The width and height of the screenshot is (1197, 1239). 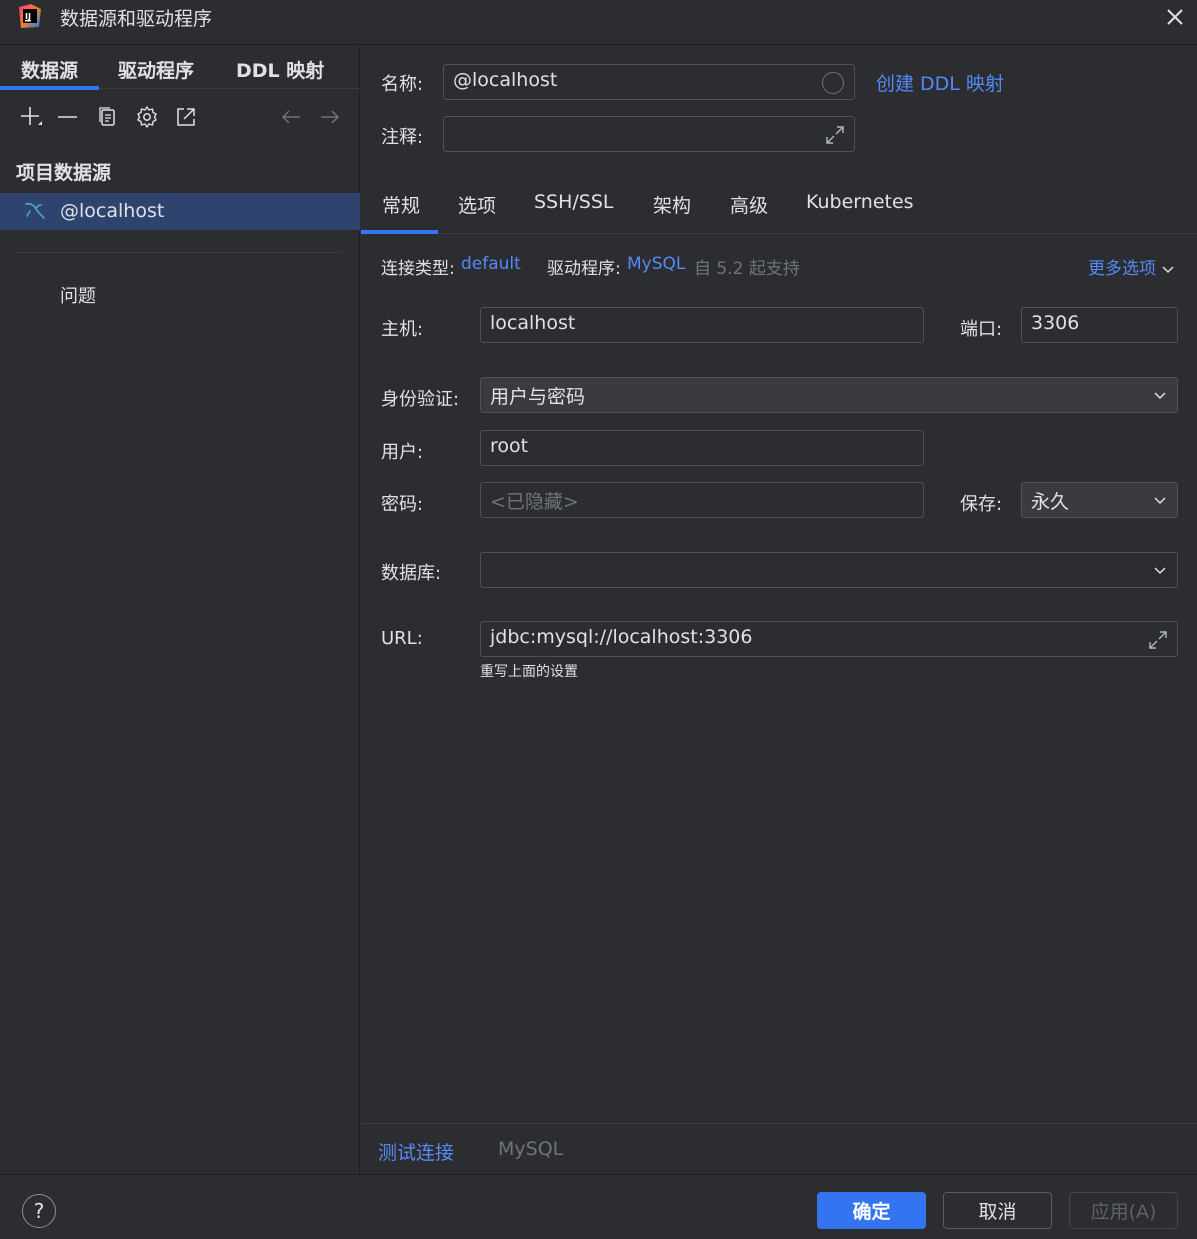 What do you see at coordinates (1122, 269) in the screenshot?
I see `more-options-label: 更多选项` at bounding box center [1122, 269].